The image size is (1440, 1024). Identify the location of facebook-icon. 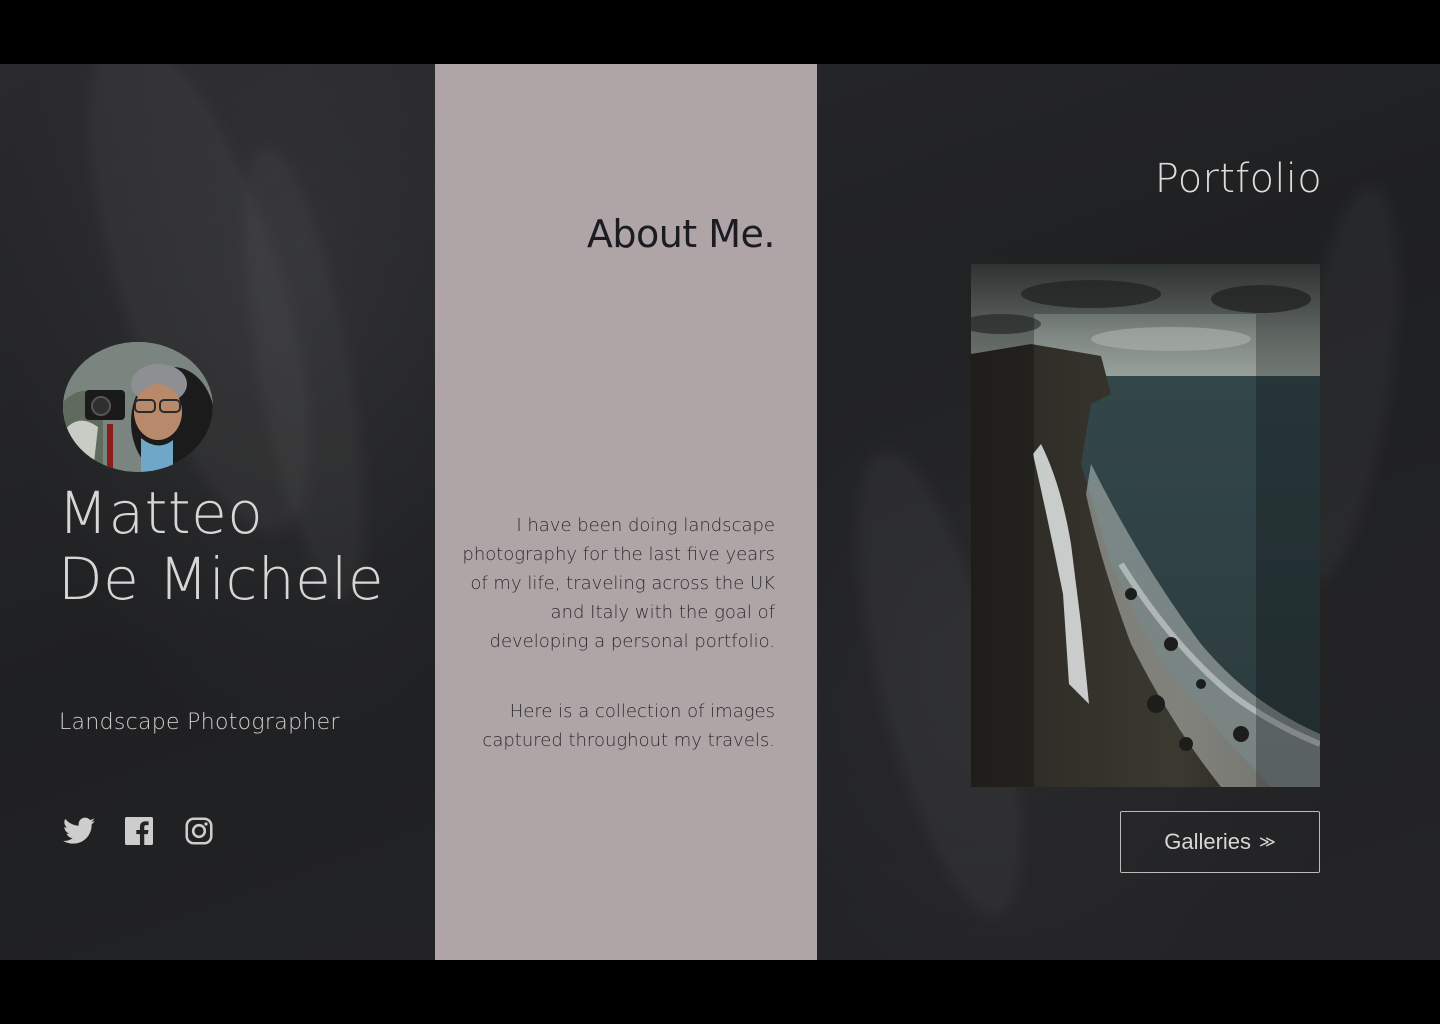
(139, 831).